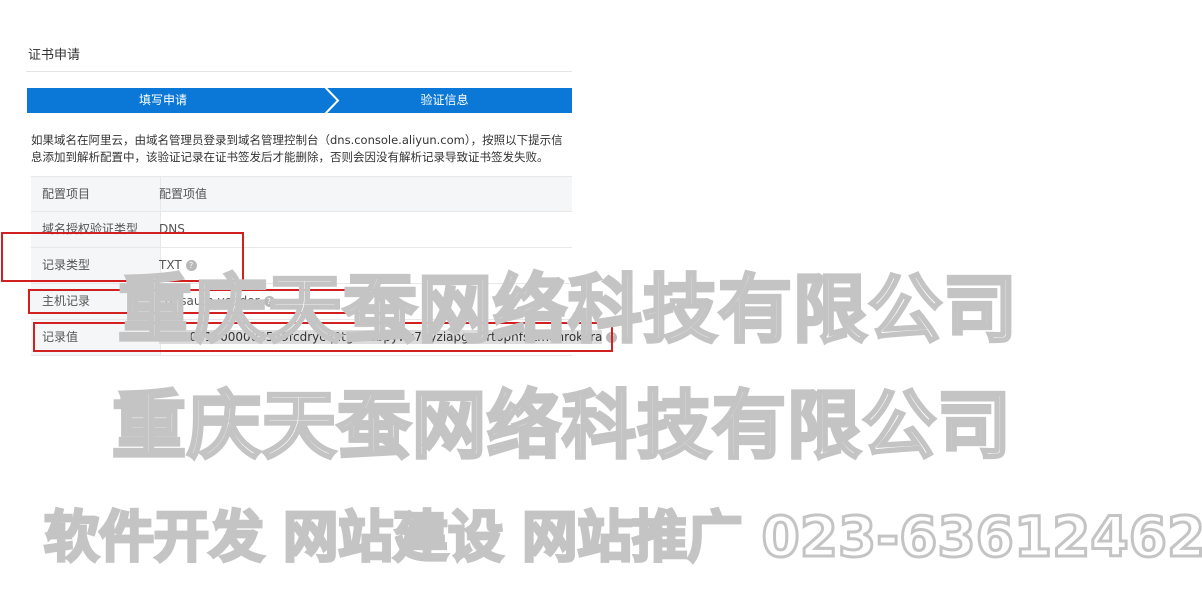 The image size is (1202, 608). Describe the element at coordinates (323, 337) in the screenshot. I see `annotation-box-record-value` at that location.